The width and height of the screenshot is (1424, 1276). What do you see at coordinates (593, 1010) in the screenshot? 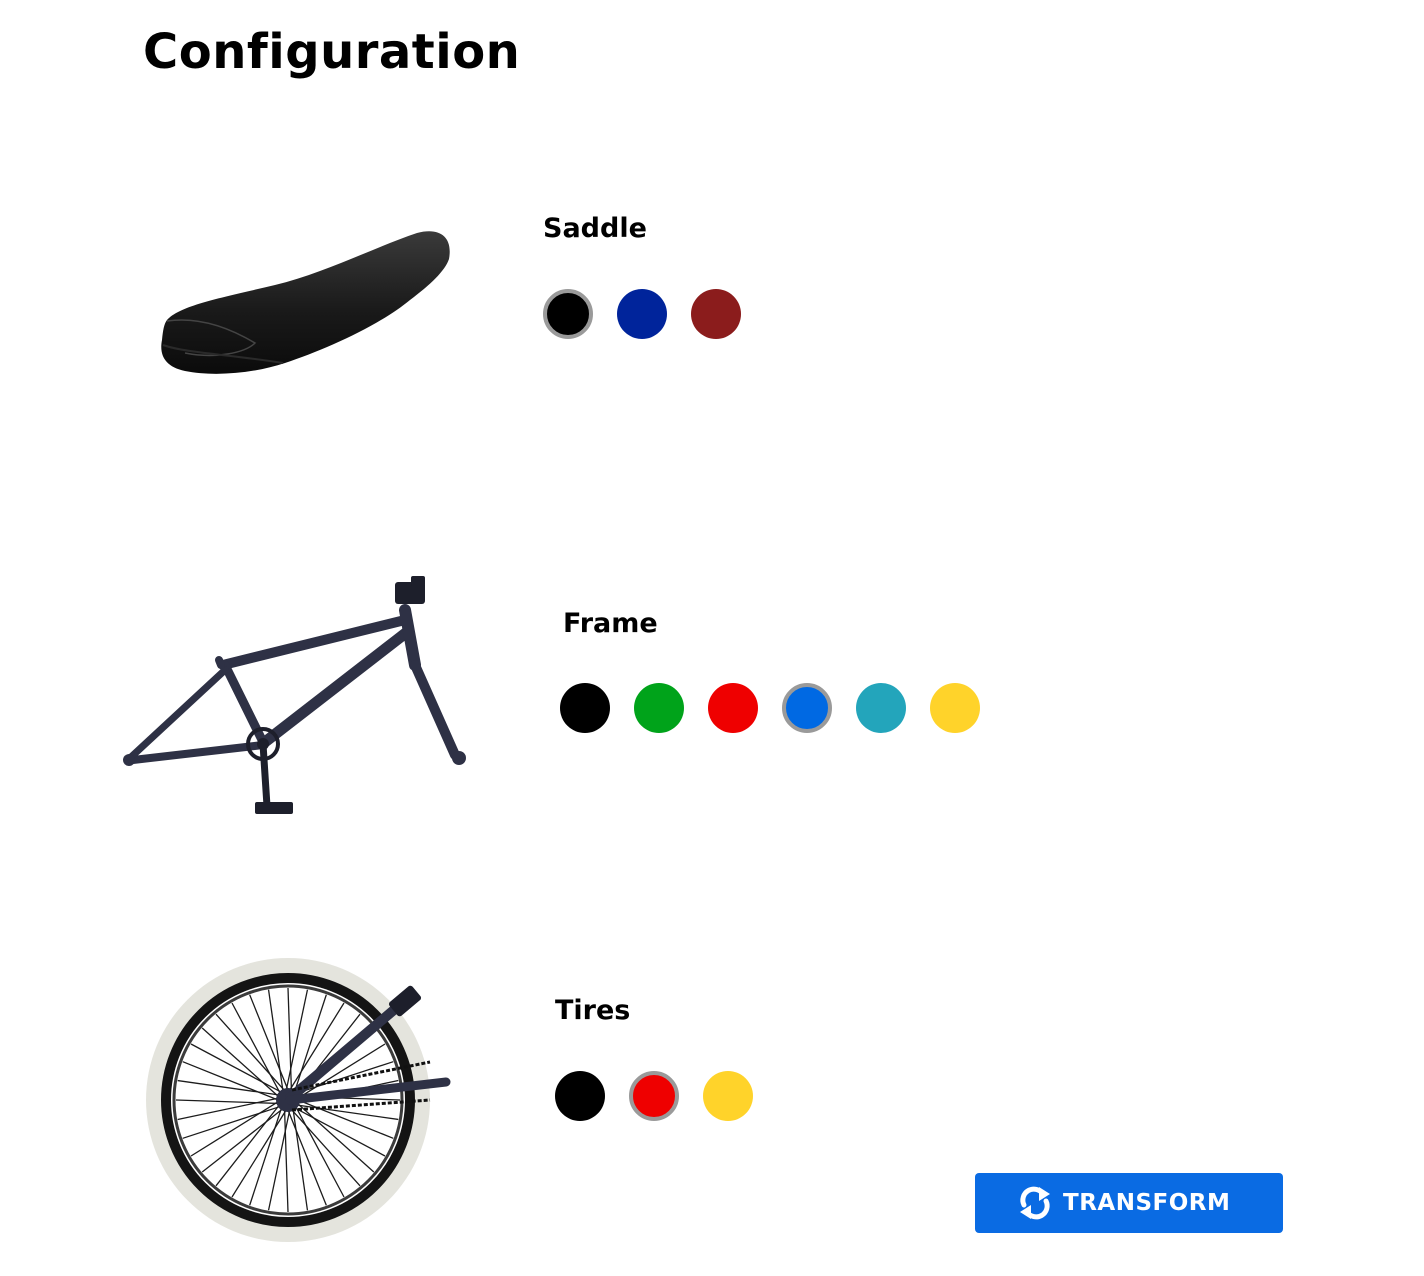
I see `tires-title: Tires` at bounding box center [593, 1010].